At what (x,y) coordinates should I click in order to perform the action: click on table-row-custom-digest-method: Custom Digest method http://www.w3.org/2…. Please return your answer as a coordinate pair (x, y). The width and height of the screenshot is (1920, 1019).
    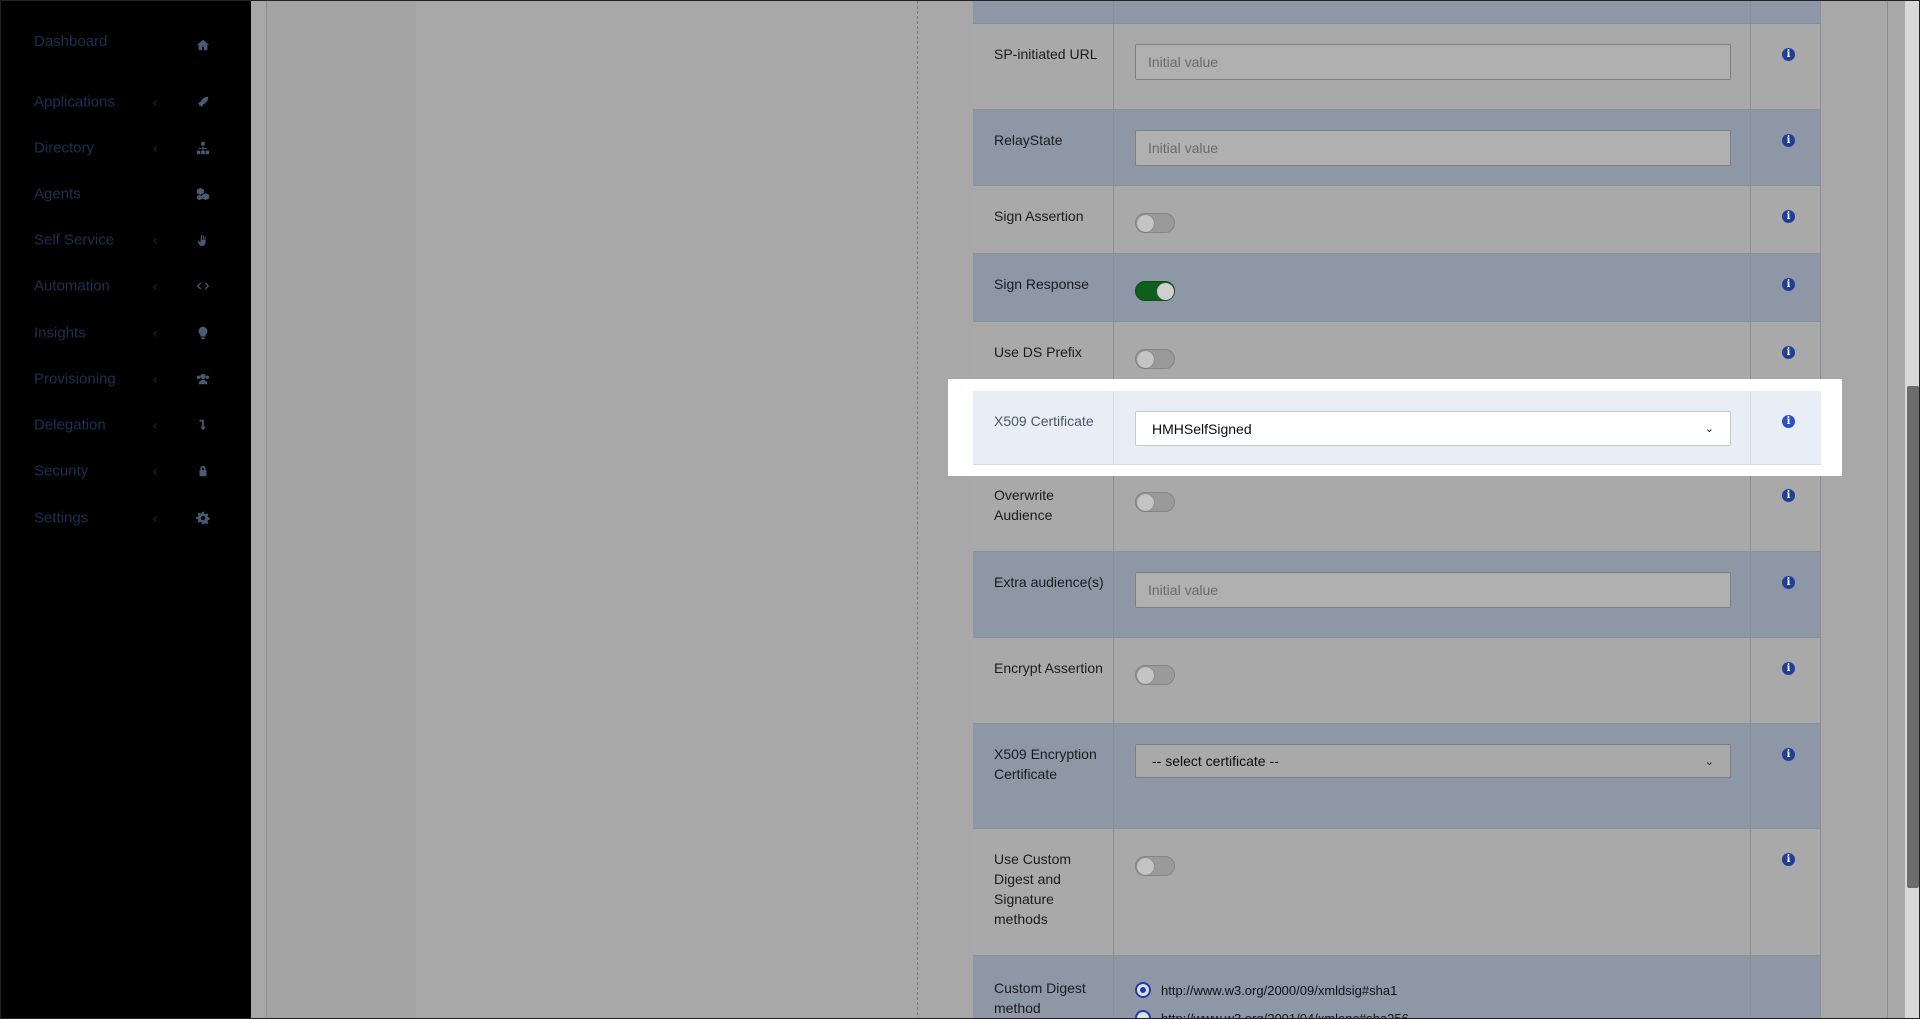
    Looking at the image, I should click on (1397, 987).